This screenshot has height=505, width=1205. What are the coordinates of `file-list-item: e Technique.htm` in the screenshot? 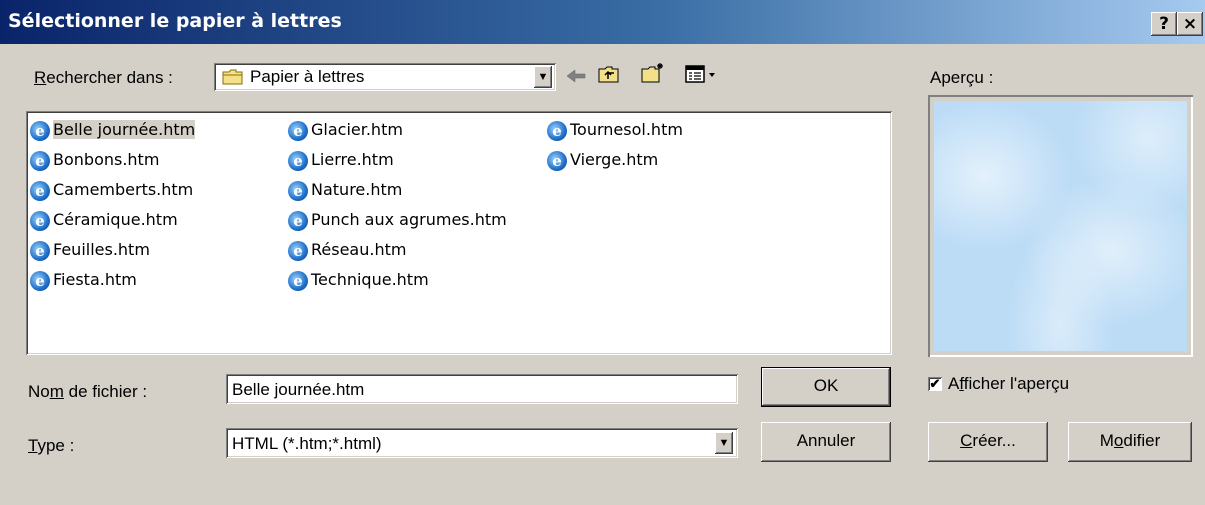 It's located at (358, 280).